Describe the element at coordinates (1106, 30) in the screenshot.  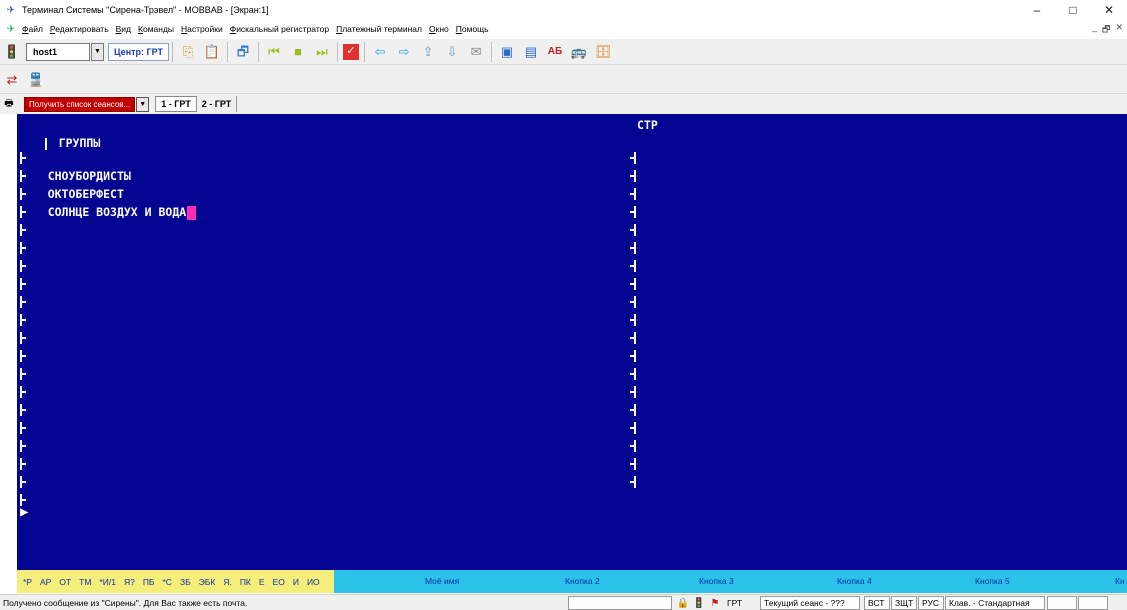
I see `mdi-restore-button: 🗗` at that location.